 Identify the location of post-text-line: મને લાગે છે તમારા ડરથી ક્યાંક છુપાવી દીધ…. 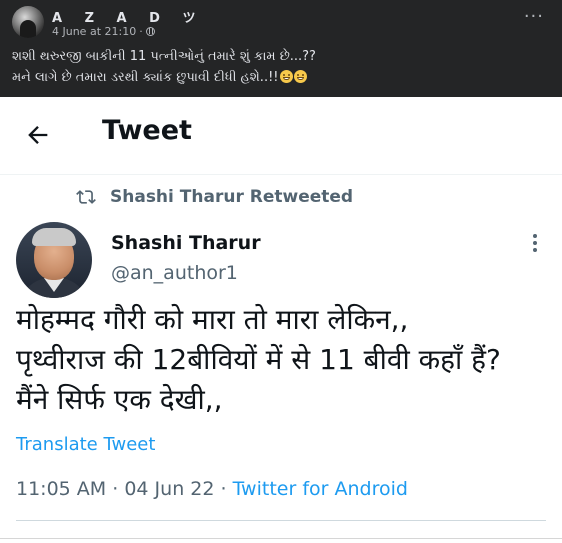
(282, 77).